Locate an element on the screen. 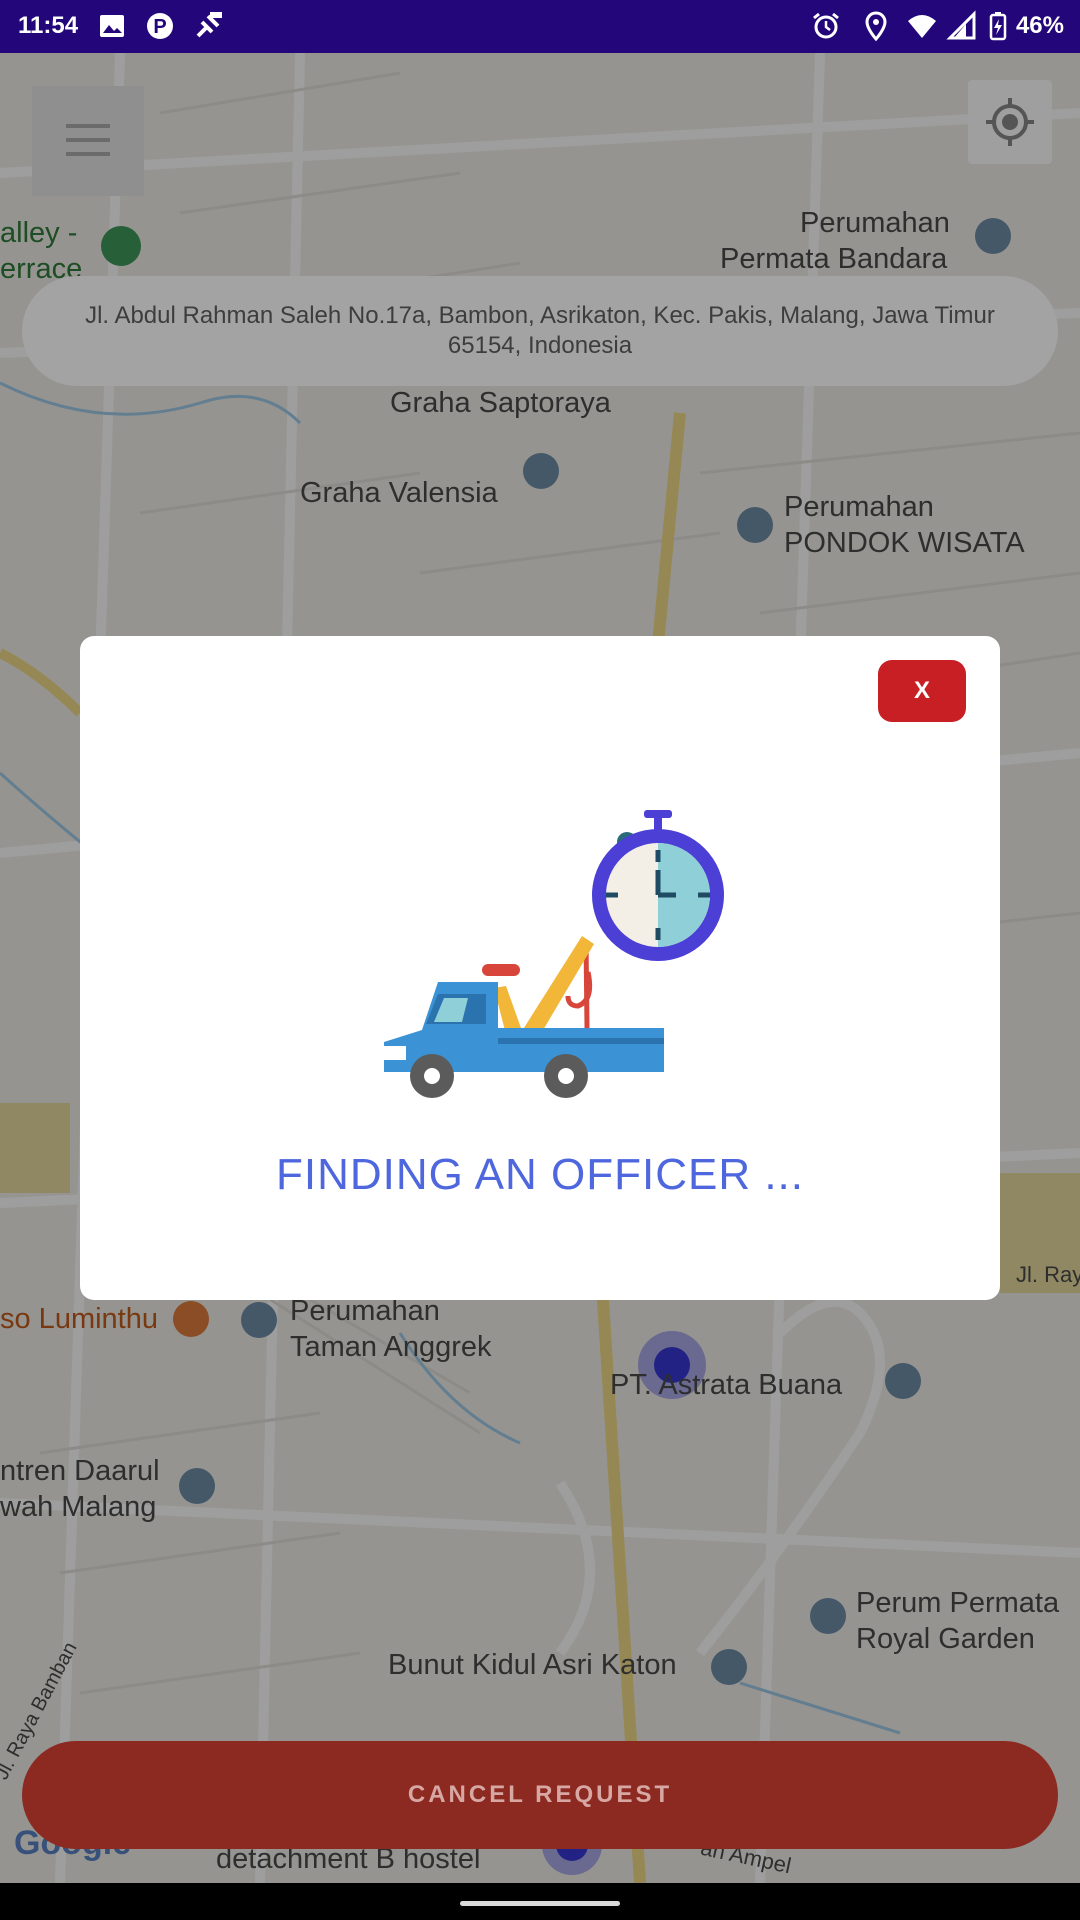 The width and height of the screenshot is (1080, 1920). fake-gps-icon is located at coordinates (209, 25).